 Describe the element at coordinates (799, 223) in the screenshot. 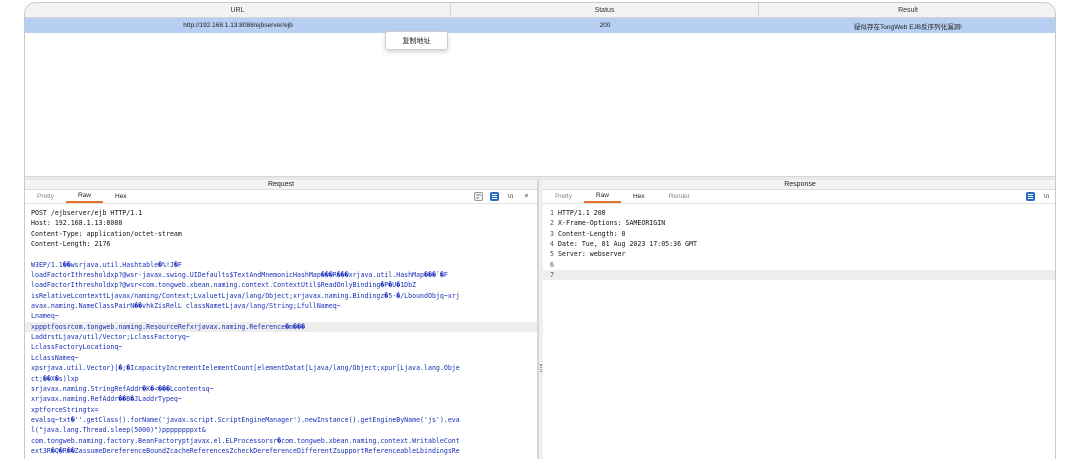

I see `response-line: 2 X-Frame-Options: SAMEORIGIN` at that location.